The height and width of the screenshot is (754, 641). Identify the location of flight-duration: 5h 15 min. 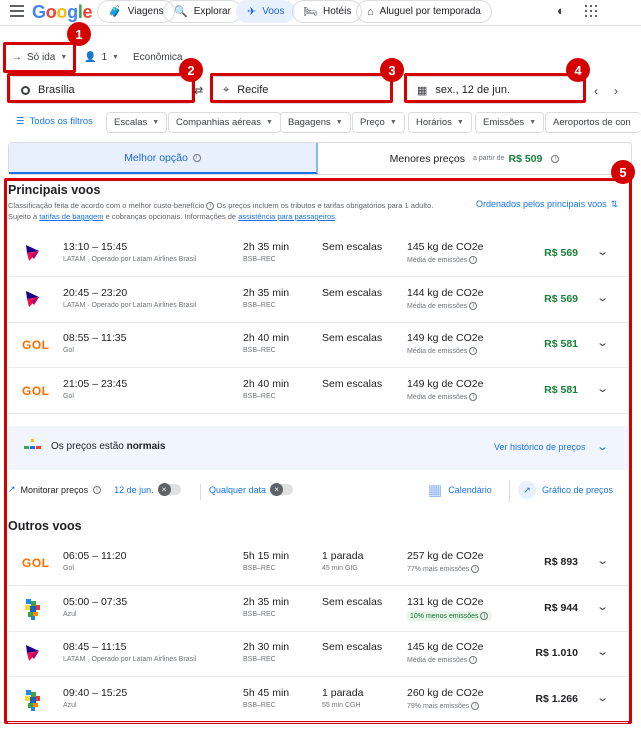
(266, 556).